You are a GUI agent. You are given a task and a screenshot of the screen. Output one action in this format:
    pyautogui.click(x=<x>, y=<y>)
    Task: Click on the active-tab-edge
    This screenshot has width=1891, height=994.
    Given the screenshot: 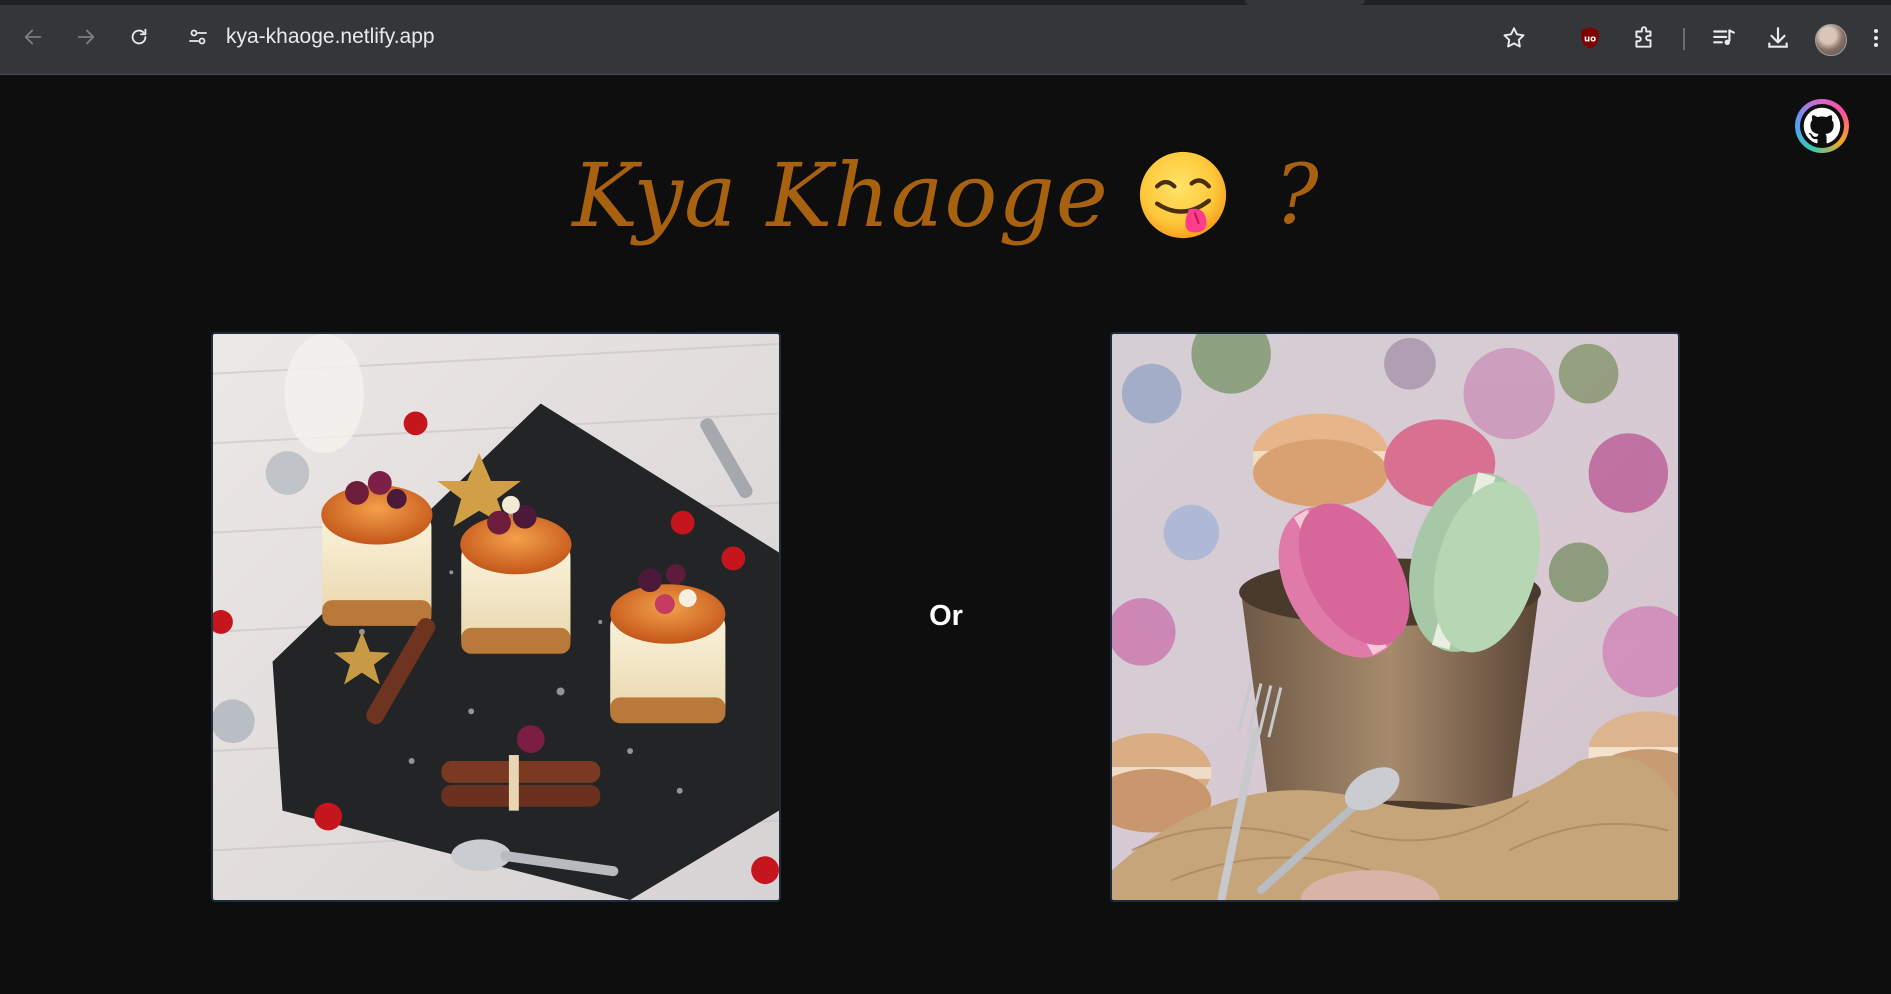 What is the action you would take?
    pyautogui.click(x=1305, y=2)
    